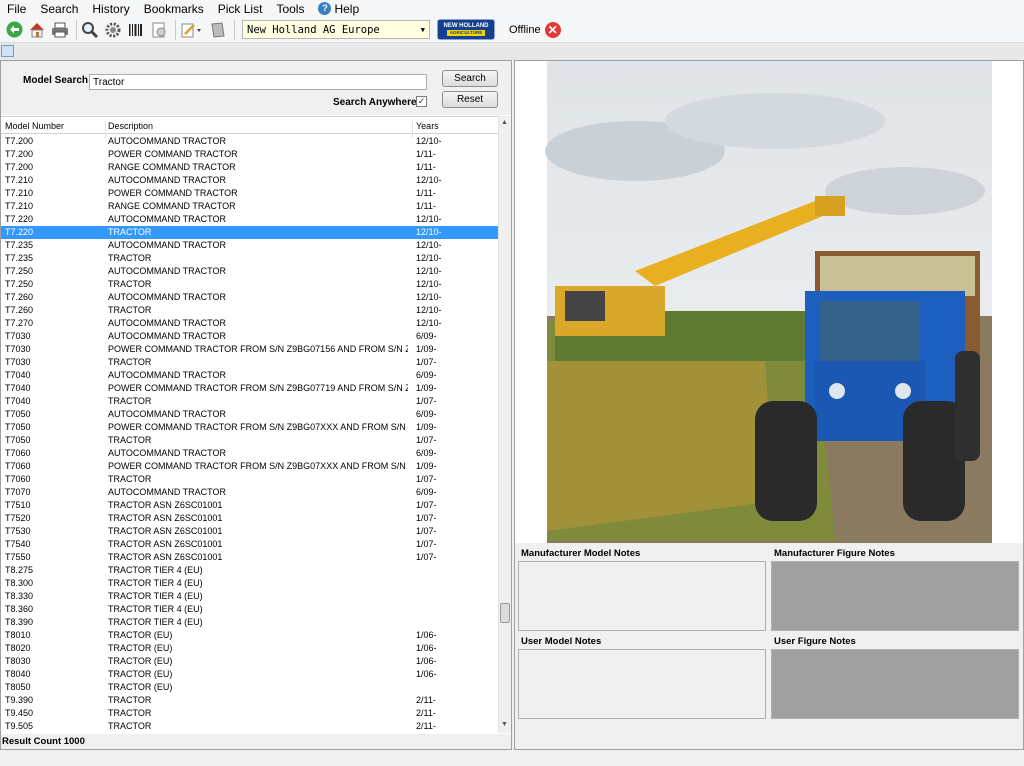  What do you see at coordinates (505, 613) in the screenshot?
I see `scrollbar-thumb` at bounding box center [505, 613].